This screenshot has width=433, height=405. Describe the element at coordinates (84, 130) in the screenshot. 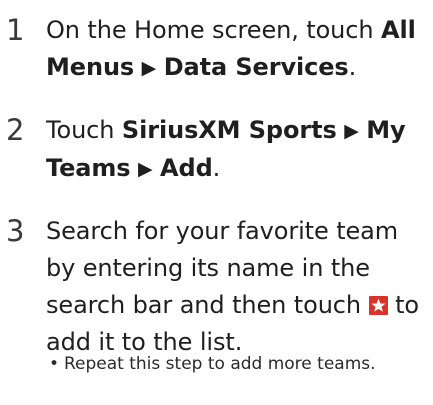

I see `step-text-plain: Touch` at that location.